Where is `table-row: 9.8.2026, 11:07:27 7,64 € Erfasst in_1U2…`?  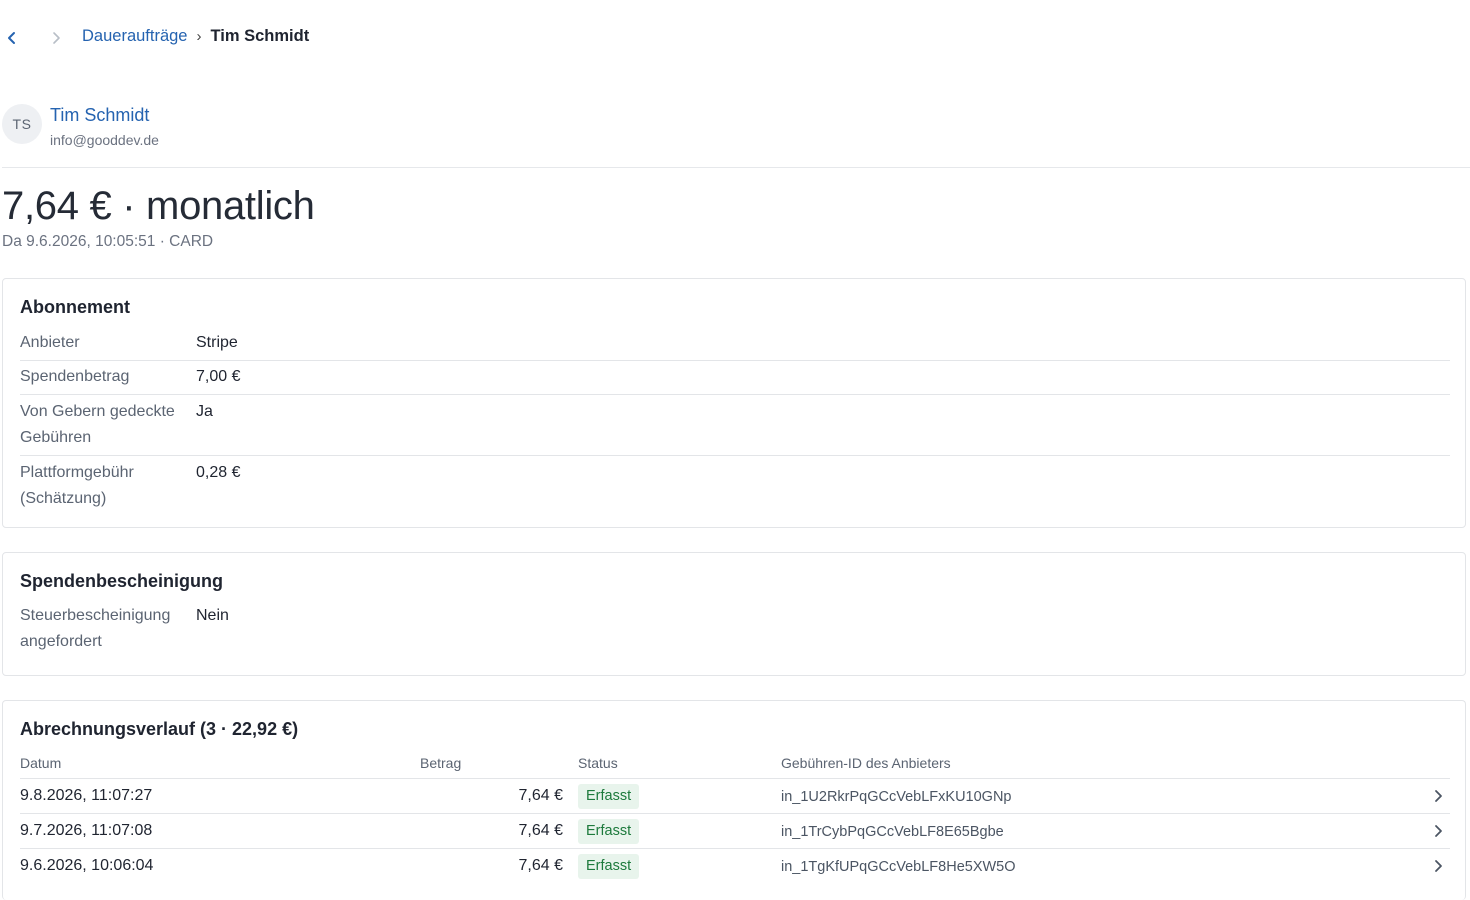 table-row: 9.8.2026, 11:07:27 7,64 € Erfasst in_1U2… is located at coordinates (735, 796).